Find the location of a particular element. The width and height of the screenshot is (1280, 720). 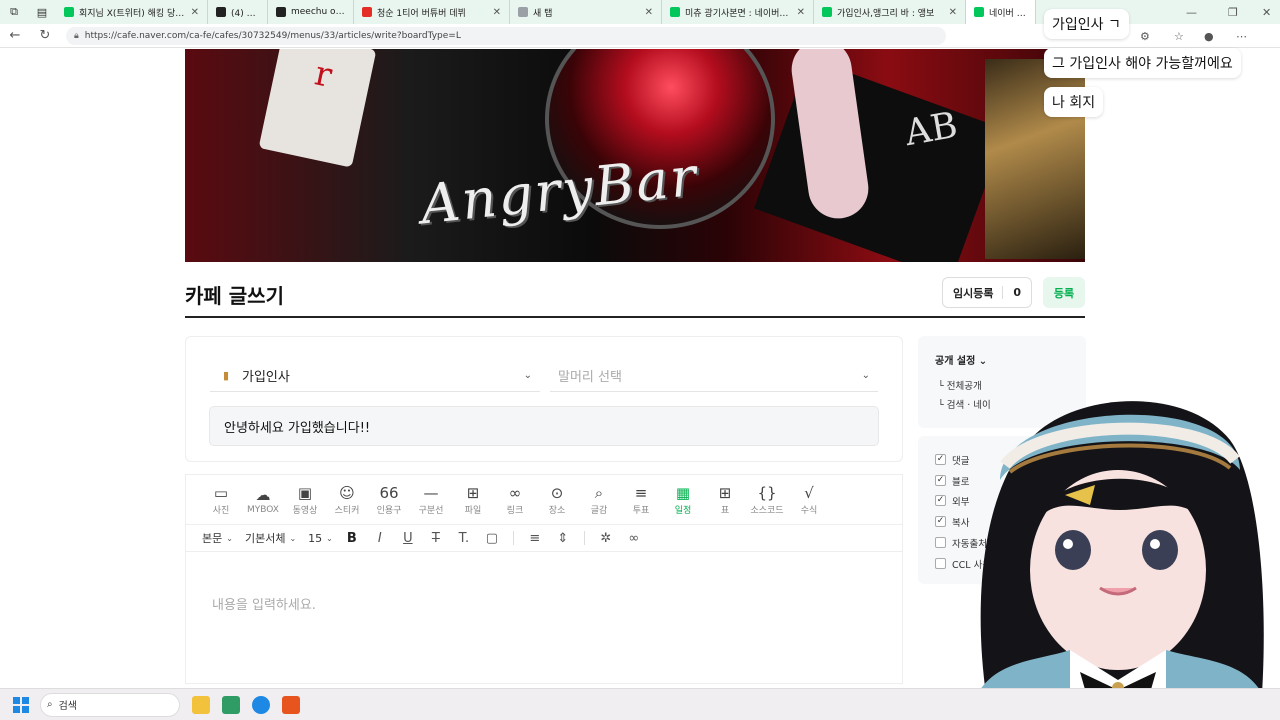

sticker-button: ☺ 스티커 is located at coordinates (347, 499).